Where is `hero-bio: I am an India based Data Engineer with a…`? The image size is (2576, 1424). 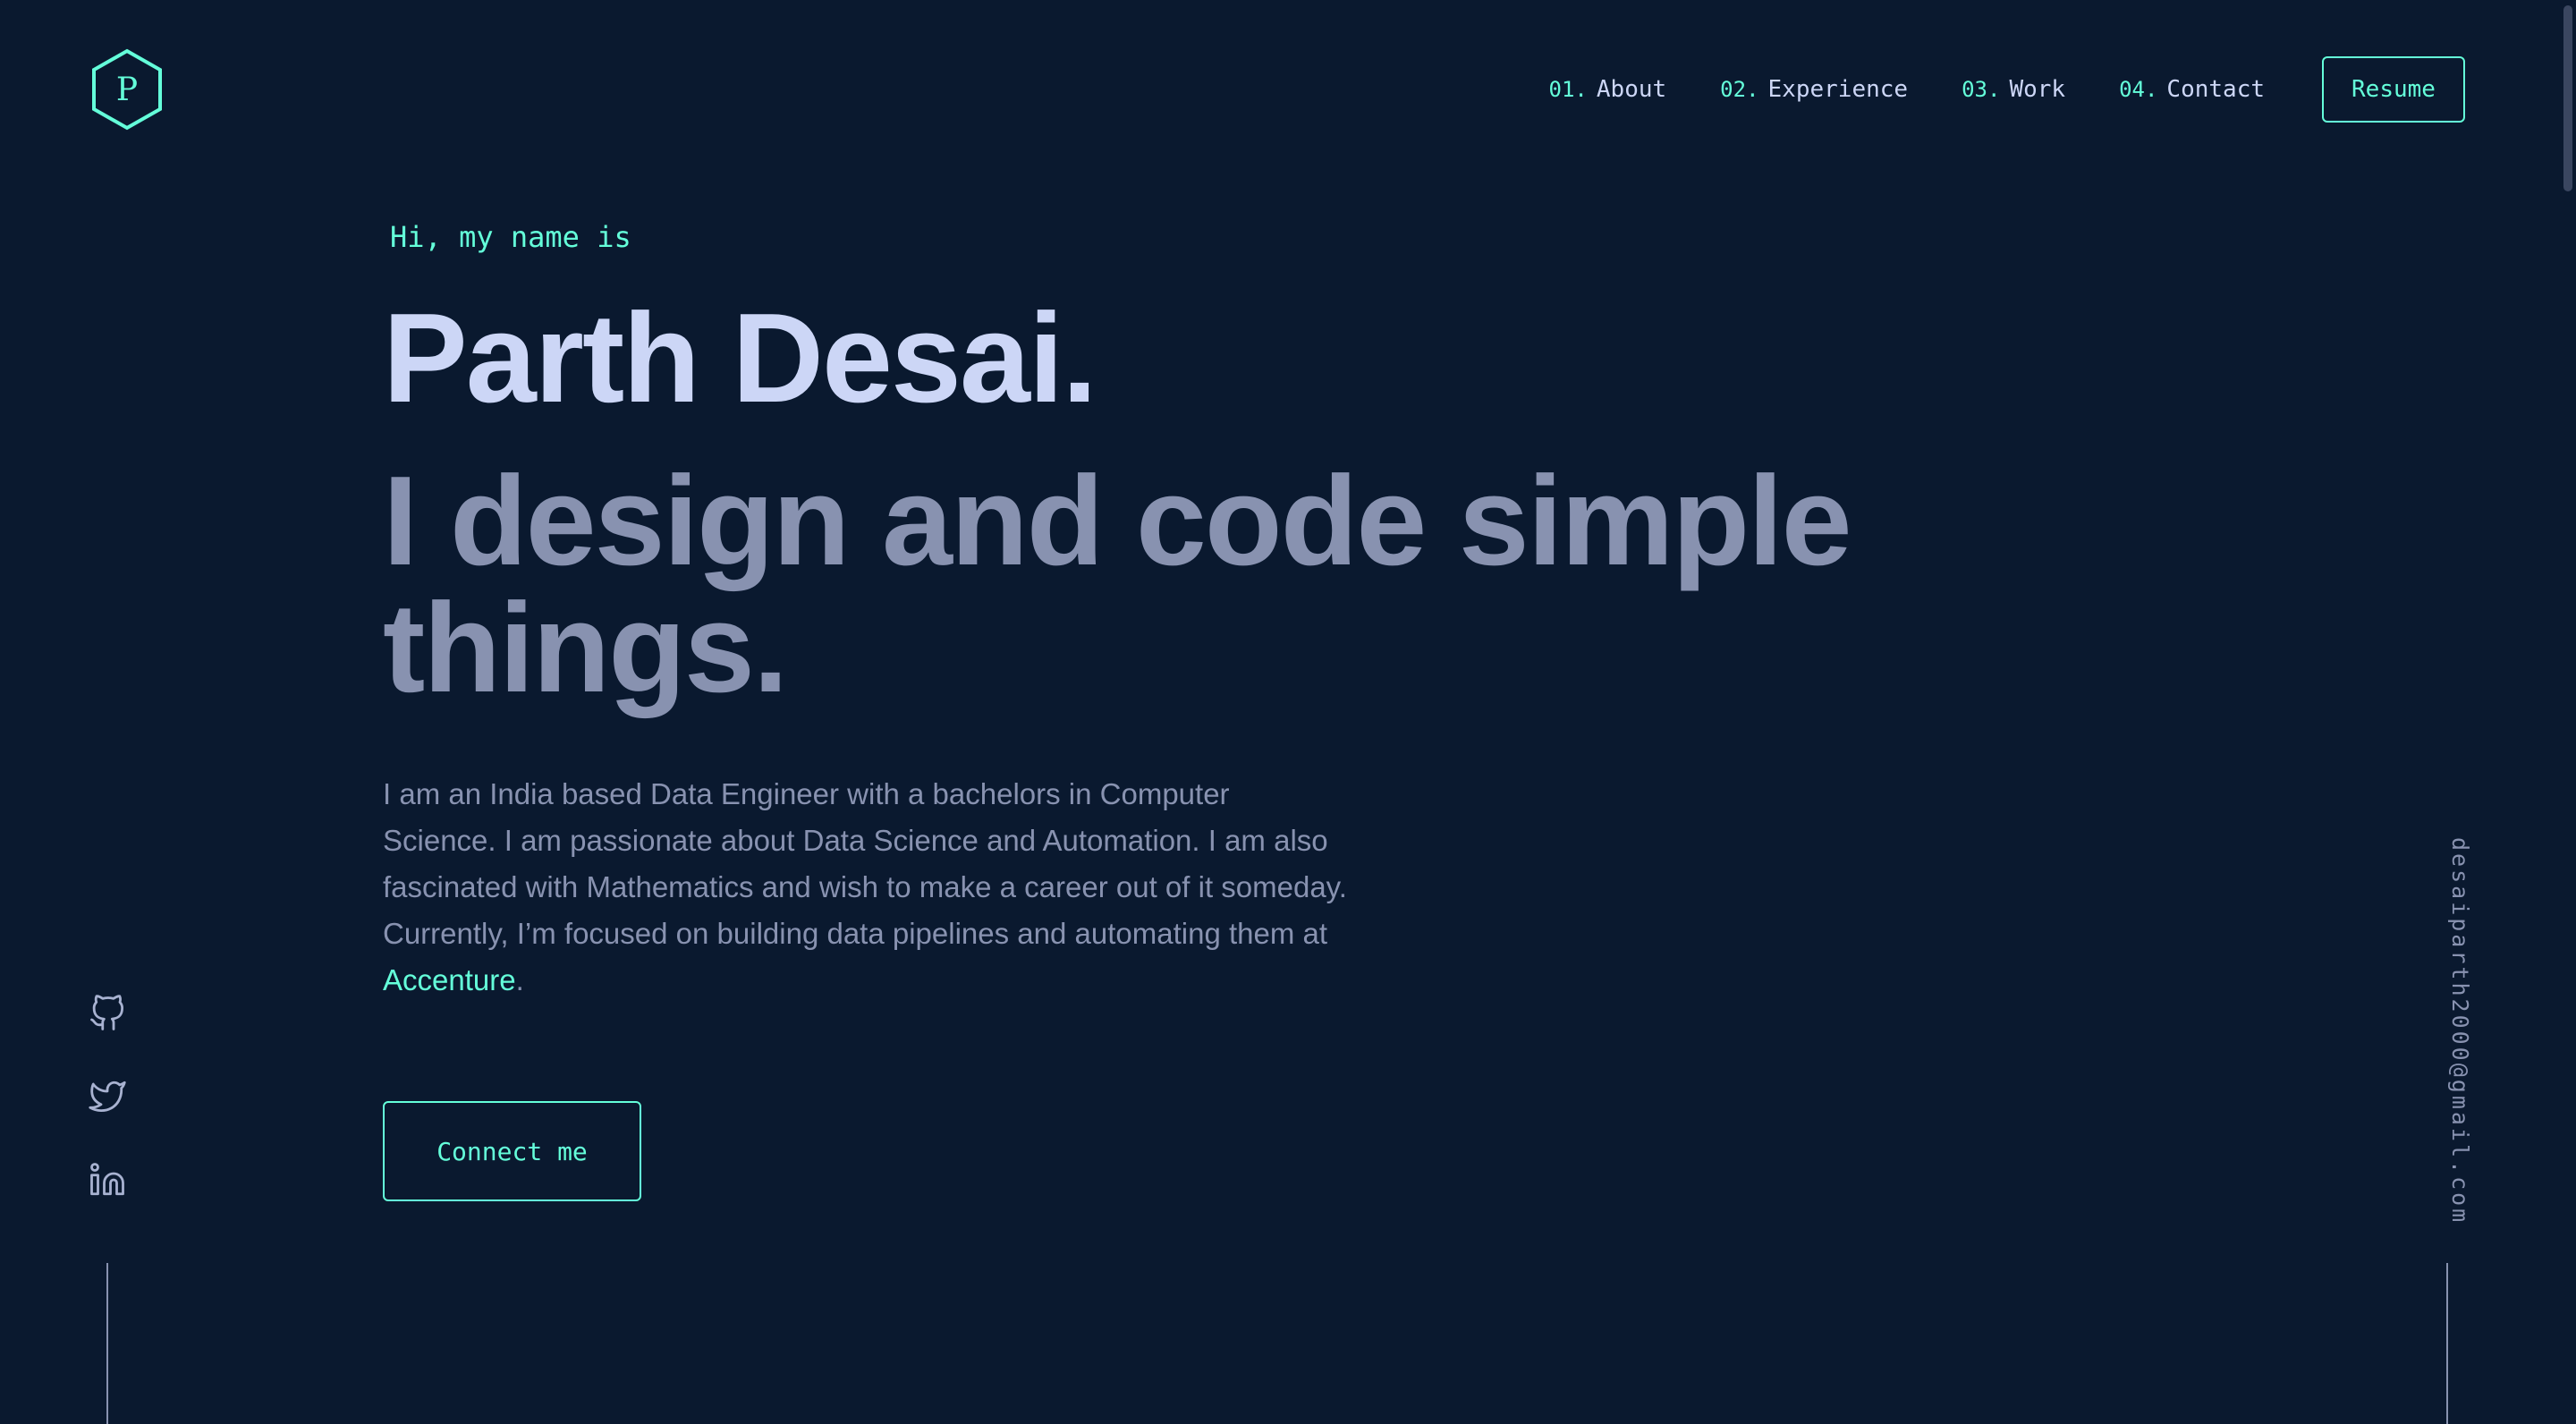 hero-bio: I am an India based Data Engineer with a… is located at coordinates (866, 887).